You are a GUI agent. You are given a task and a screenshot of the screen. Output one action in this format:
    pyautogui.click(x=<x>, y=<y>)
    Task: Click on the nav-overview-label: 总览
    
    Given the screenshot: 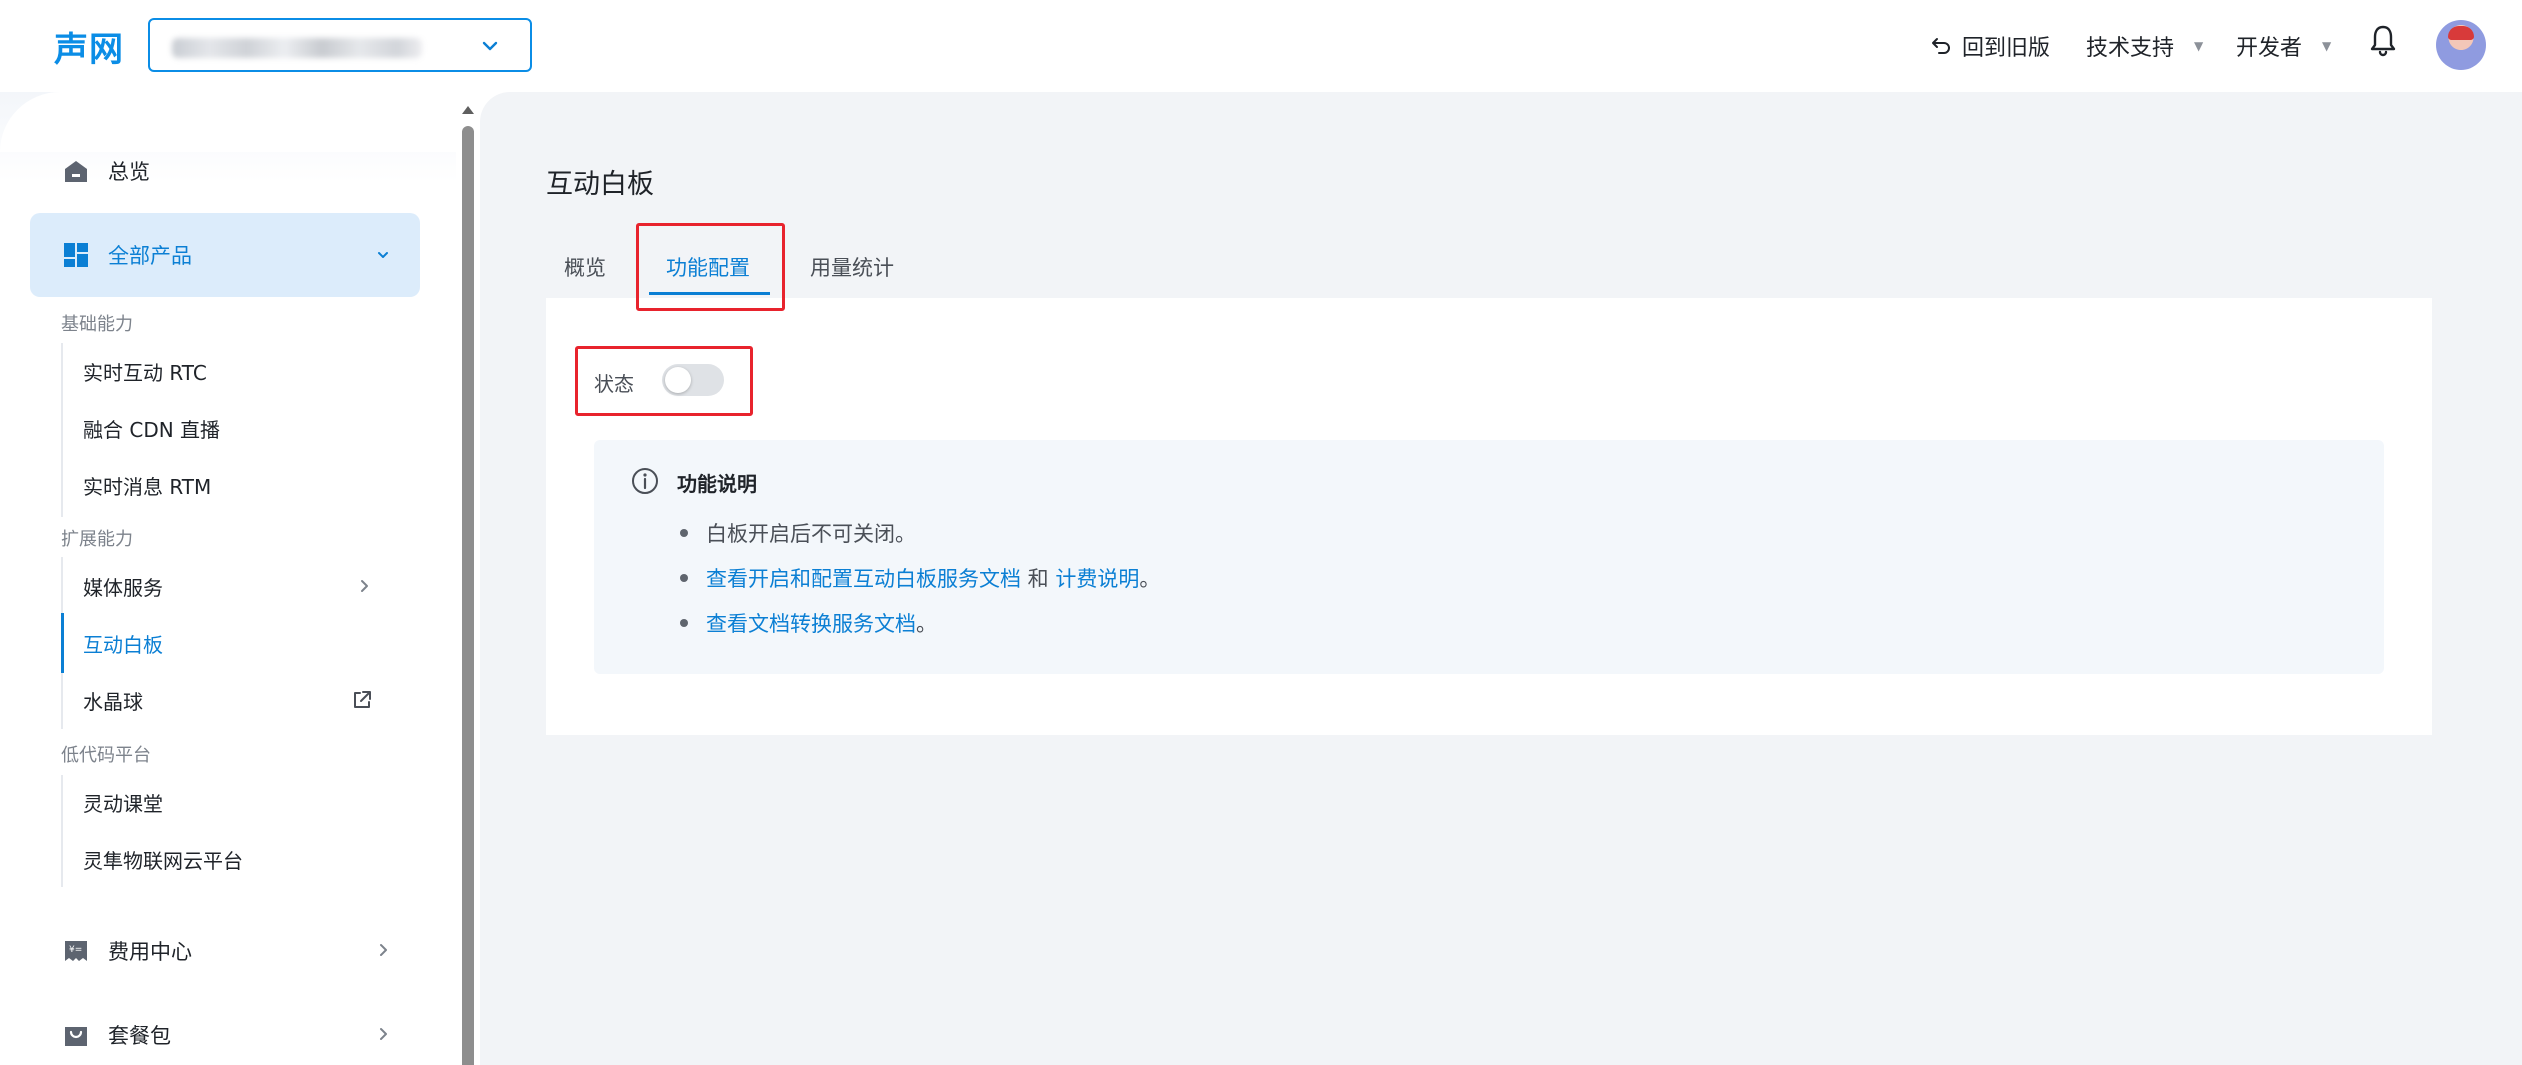 What is the action you would take?
    pyautogui.click(x=129, y=172)
    